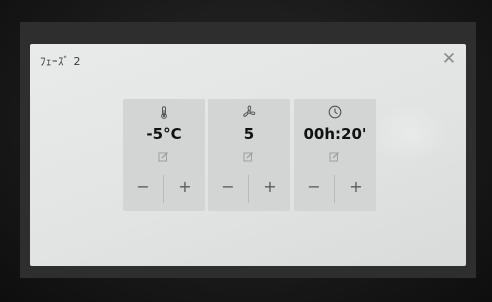 The width and height of the screenshot is (492, 302). What do you see at coordinates (249, 134) in the screenshot?
I see `fan-speed-value: 5` at bounding box center [249, 134].